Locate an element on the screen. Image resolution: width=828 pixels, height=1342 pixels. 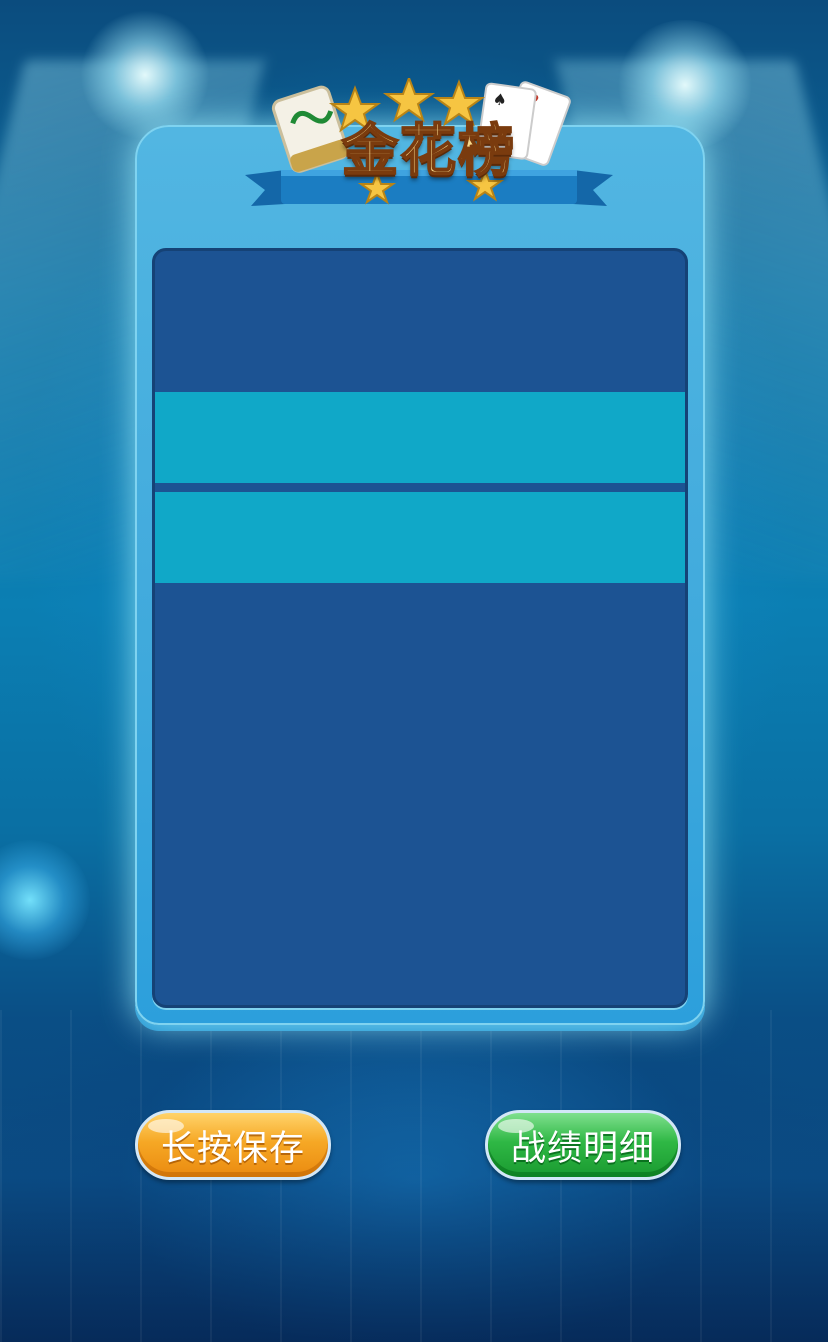
record-detail-button: 战绩明细 is located at coordinates (583, 1145).